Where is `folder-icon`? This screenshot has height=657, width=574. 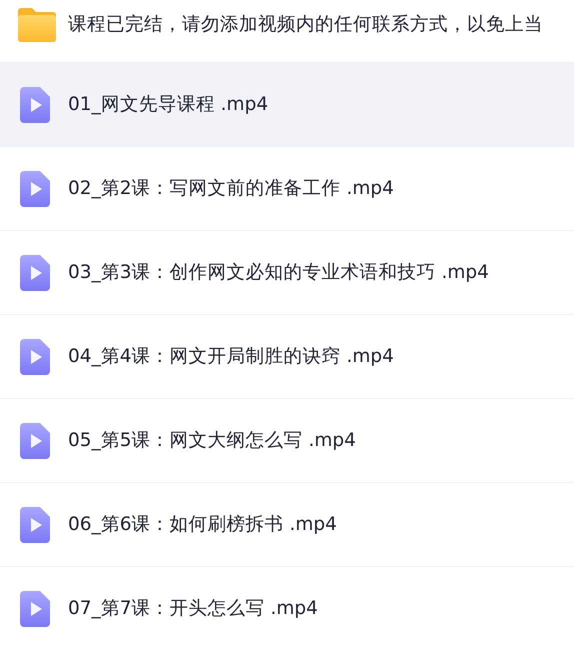 folder-icon is located at coordinates (37, 25).